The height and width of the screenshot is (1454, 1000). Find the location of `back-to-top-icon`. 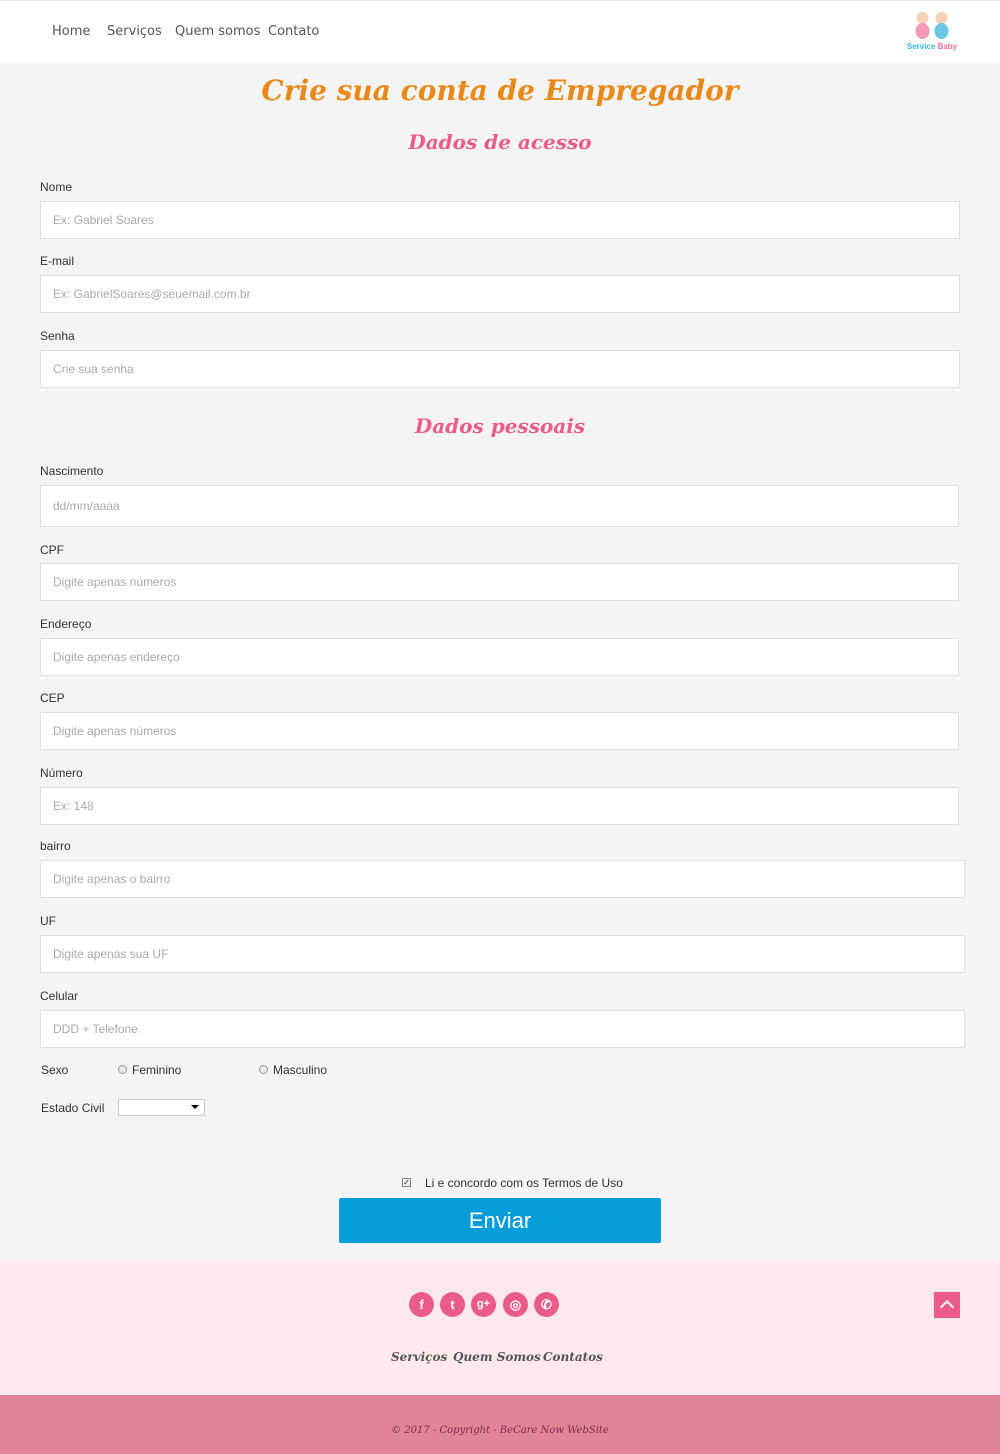

back-to-top-icon is located at coordinates (947, 1305).